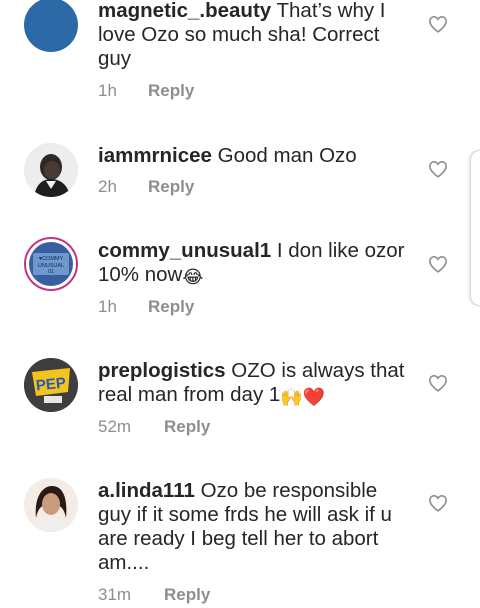 This screenshot has width=480, height=608. What do you see at coordinates (475, 228) in the screenshot?
I see `side-panel-handle` at bounding box center [475, 228].